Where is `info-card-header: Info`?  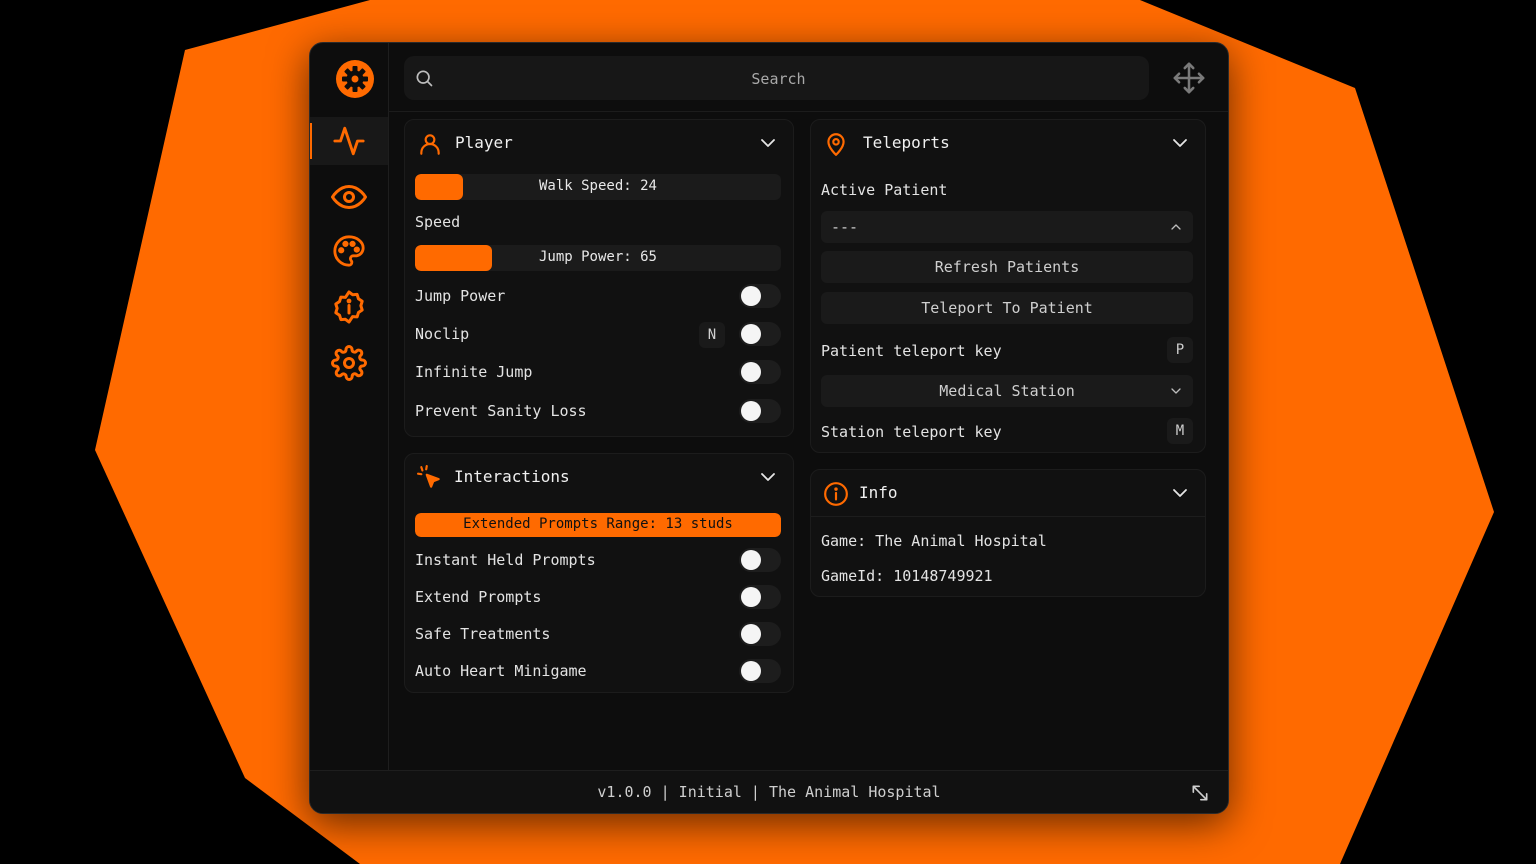 info-card-header: Info is located at coordinates (1008, 493).